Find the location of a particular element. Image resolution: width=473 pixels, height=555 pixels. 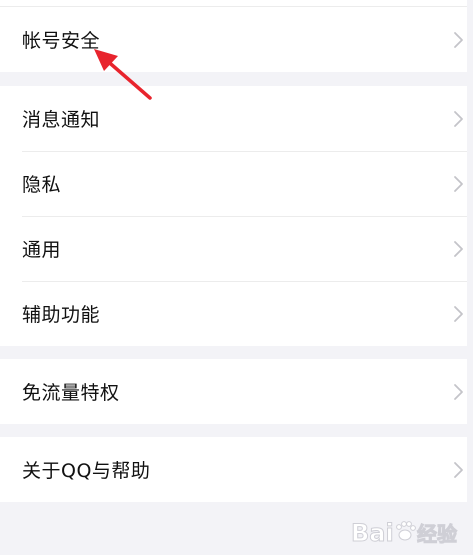

baidu-watermark-logo: Bai 经验 is located at coordinates (404, 533).